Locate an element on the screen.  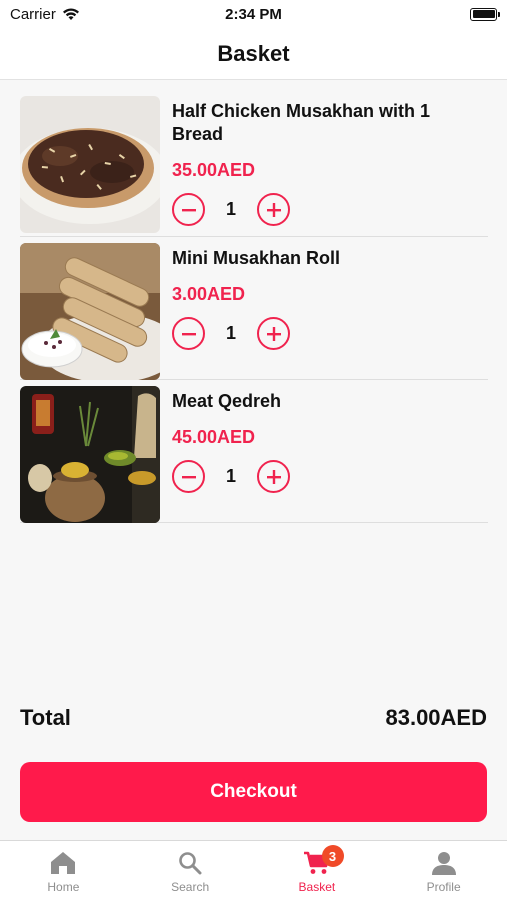
total-row: Total 83.00AED is located at coordinates (253, 718).